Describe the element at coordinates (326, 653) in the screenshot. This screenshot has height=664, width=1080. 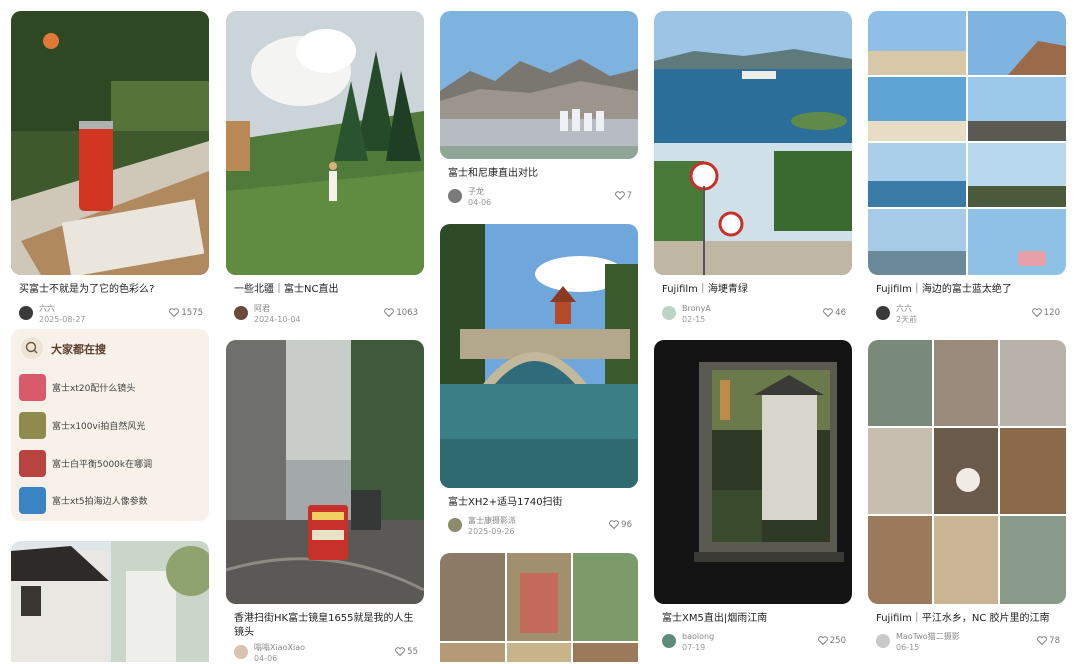
I see `note-meta: 嗡嗡XiaoXiao 04-06 55` at that location.